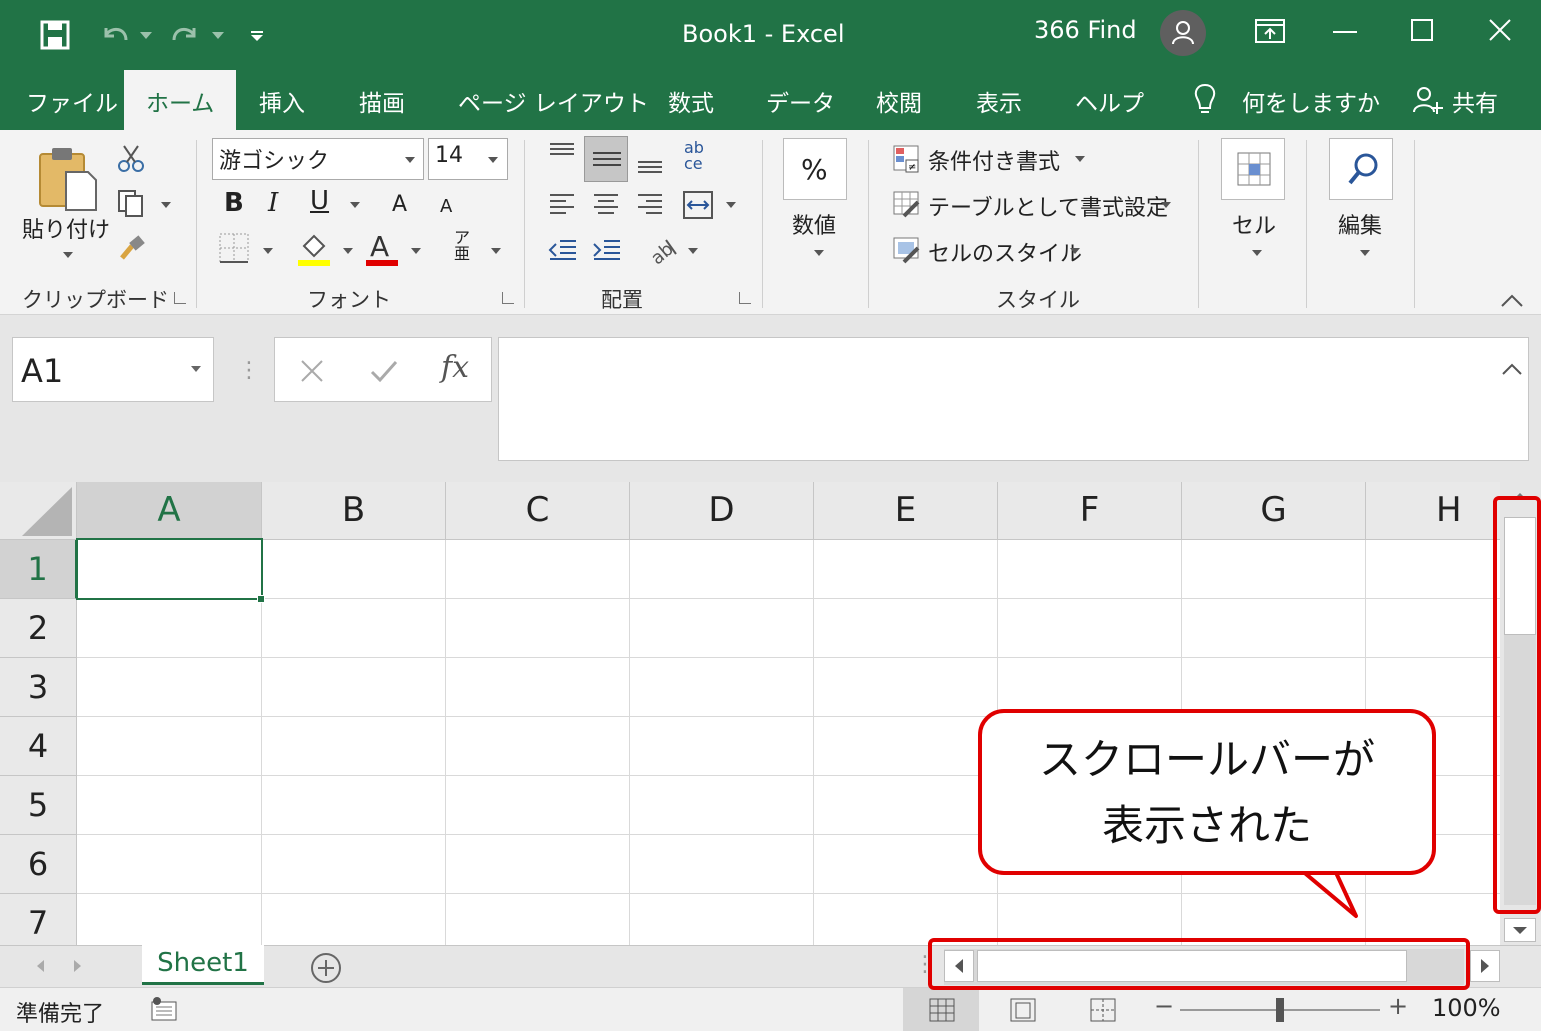 The width and height of the screenshot is (1541, 1031). What do you see at coordinates (819, 253) in the screenshot?
I see `number-dropdown-icon` at bounding box center [819, 253].